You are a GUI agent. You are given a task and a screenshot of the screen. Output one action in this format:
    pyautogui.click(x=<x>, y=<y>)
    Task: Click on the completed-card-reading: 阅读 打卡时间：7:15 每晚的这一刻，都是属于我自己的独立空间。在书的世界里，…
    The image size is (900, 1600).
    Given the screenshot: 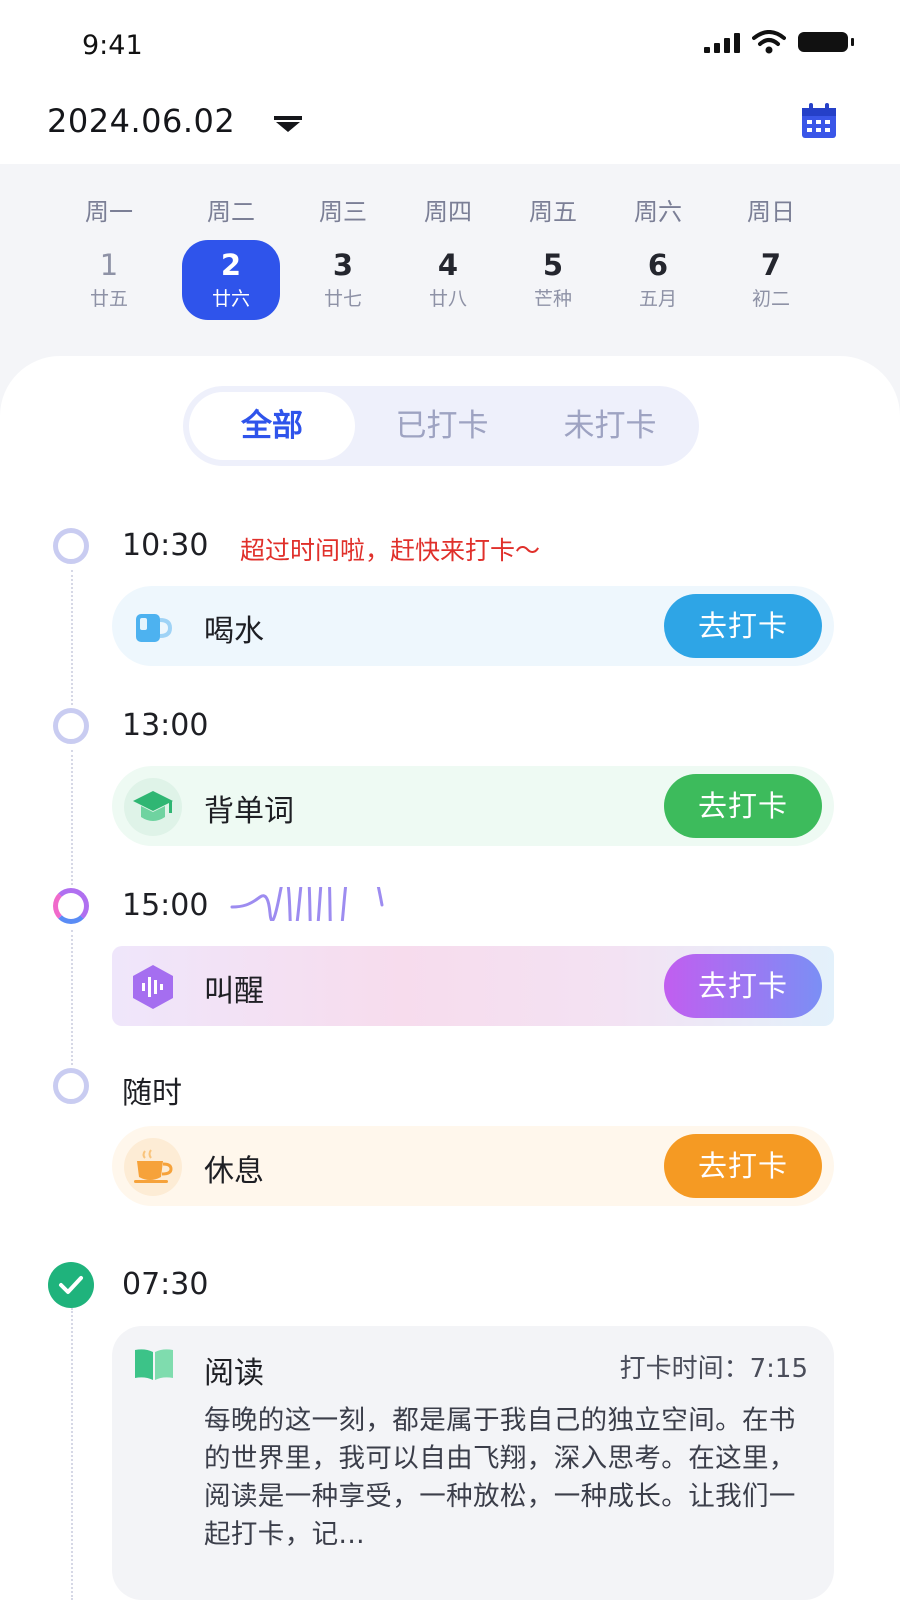 What is the action you would take?
    pyautogui.click(x=473, y=1463)
    